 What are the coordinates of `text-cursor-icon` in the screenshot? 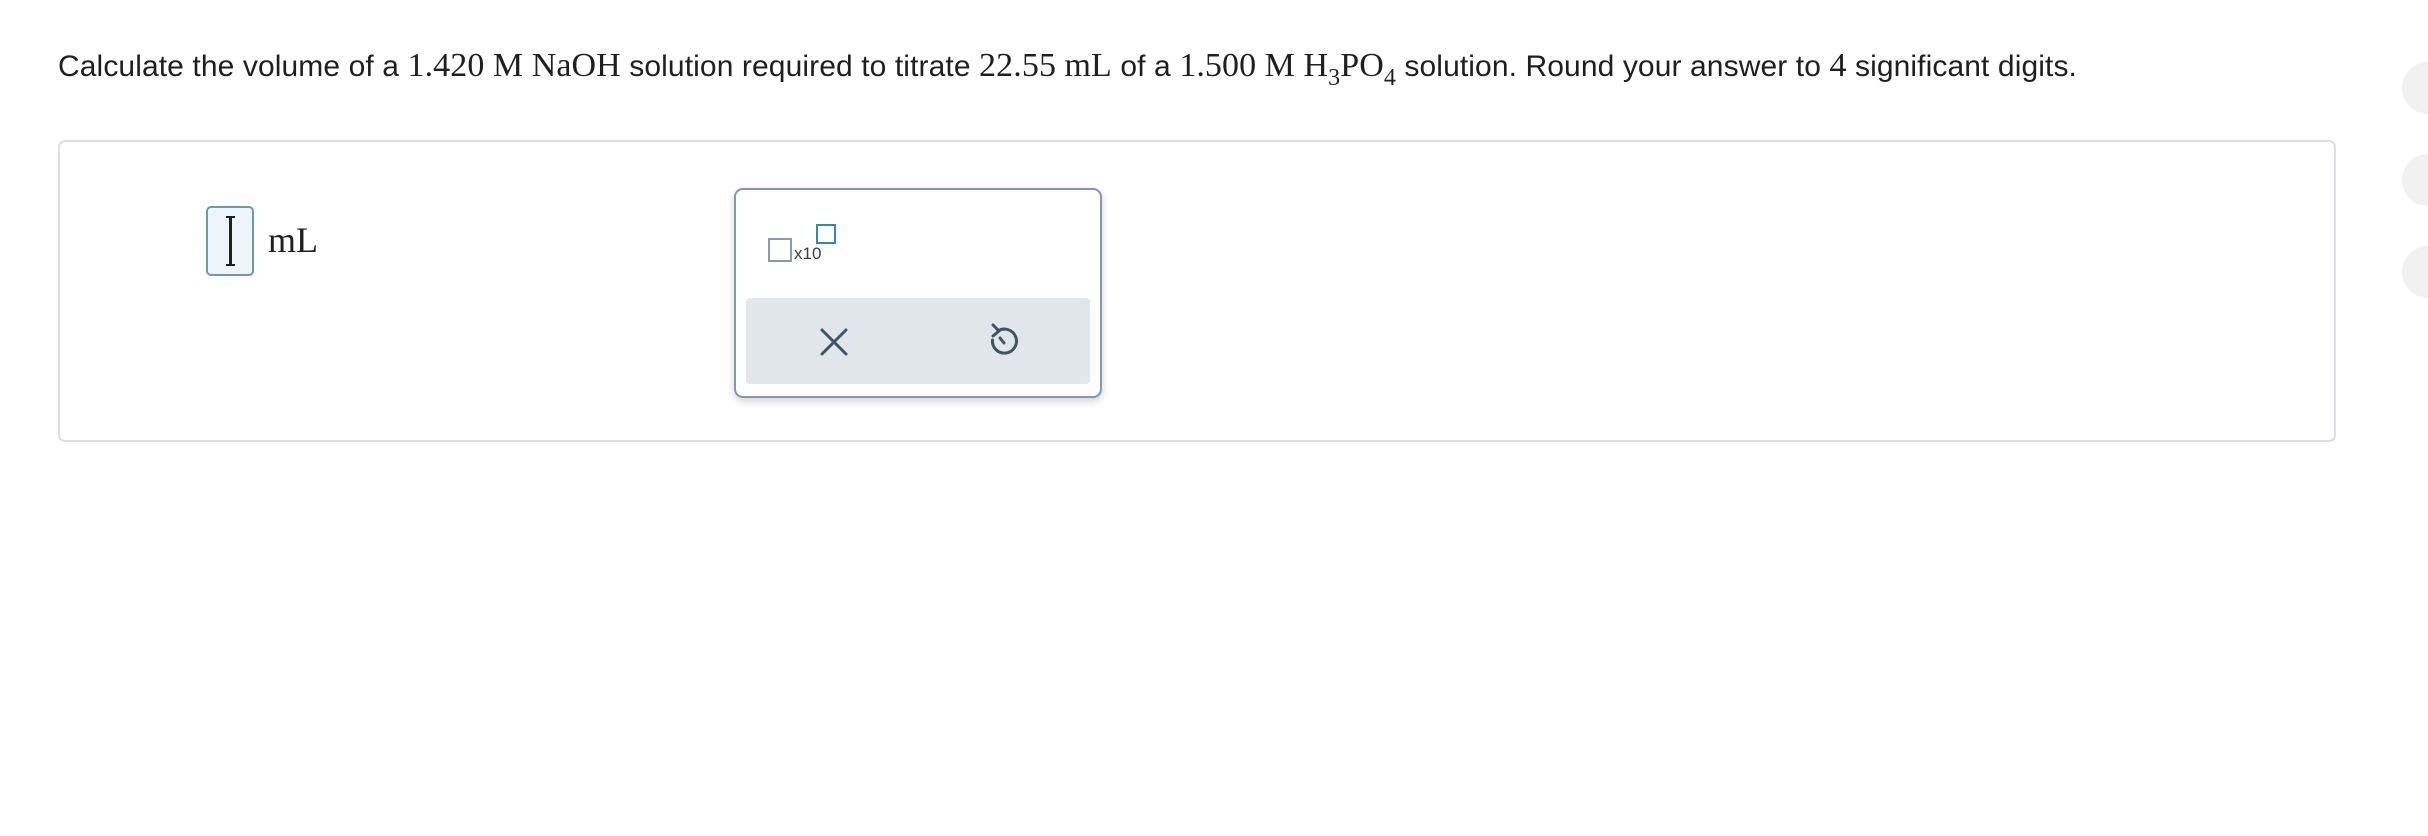 It's located at (230, 241).